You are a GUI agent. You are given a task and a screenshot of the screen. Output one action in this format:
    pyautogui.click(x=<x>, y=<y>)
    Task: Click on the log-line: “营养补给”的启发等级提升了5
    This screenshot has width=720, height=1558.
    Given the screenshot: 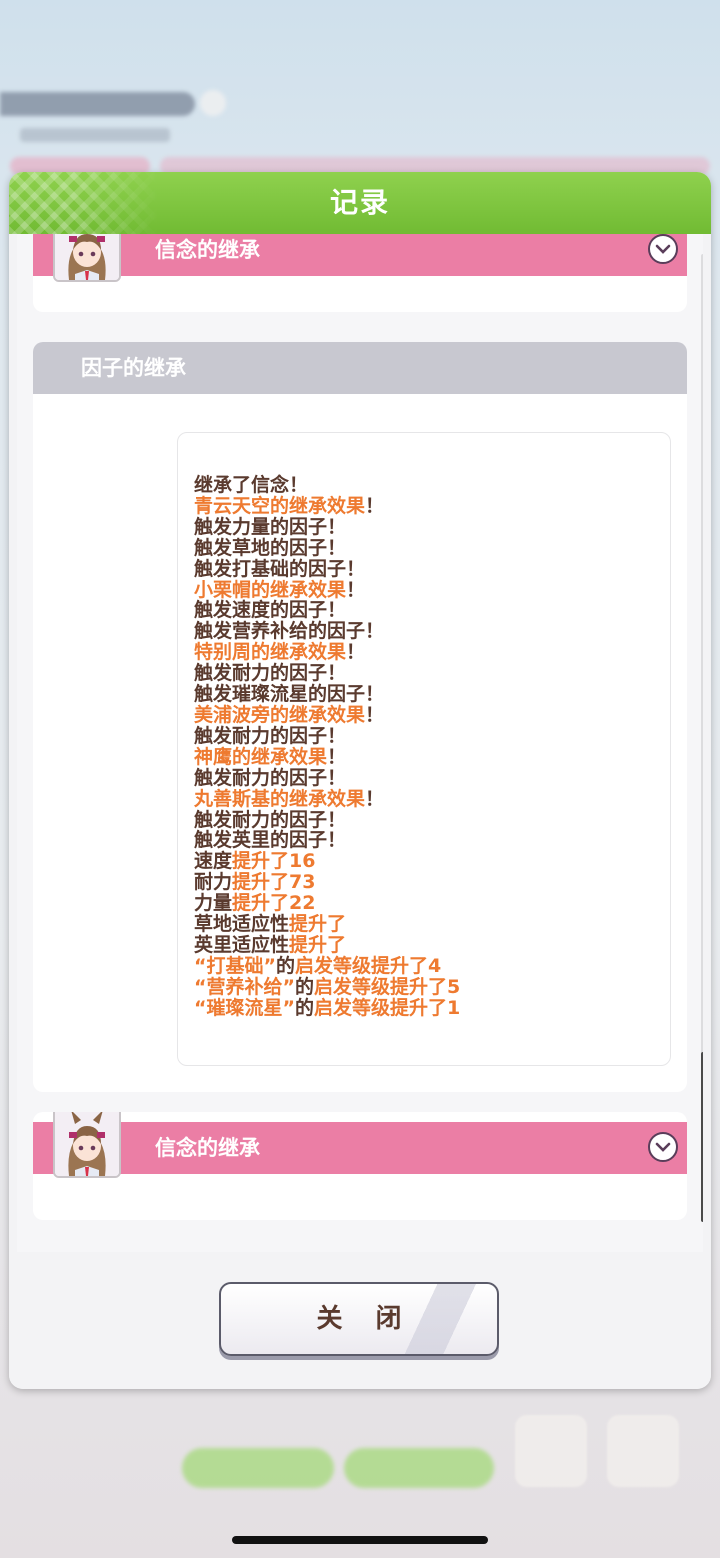 What is the action you would take?
    pyautogui.click(x=429, y=986)
    